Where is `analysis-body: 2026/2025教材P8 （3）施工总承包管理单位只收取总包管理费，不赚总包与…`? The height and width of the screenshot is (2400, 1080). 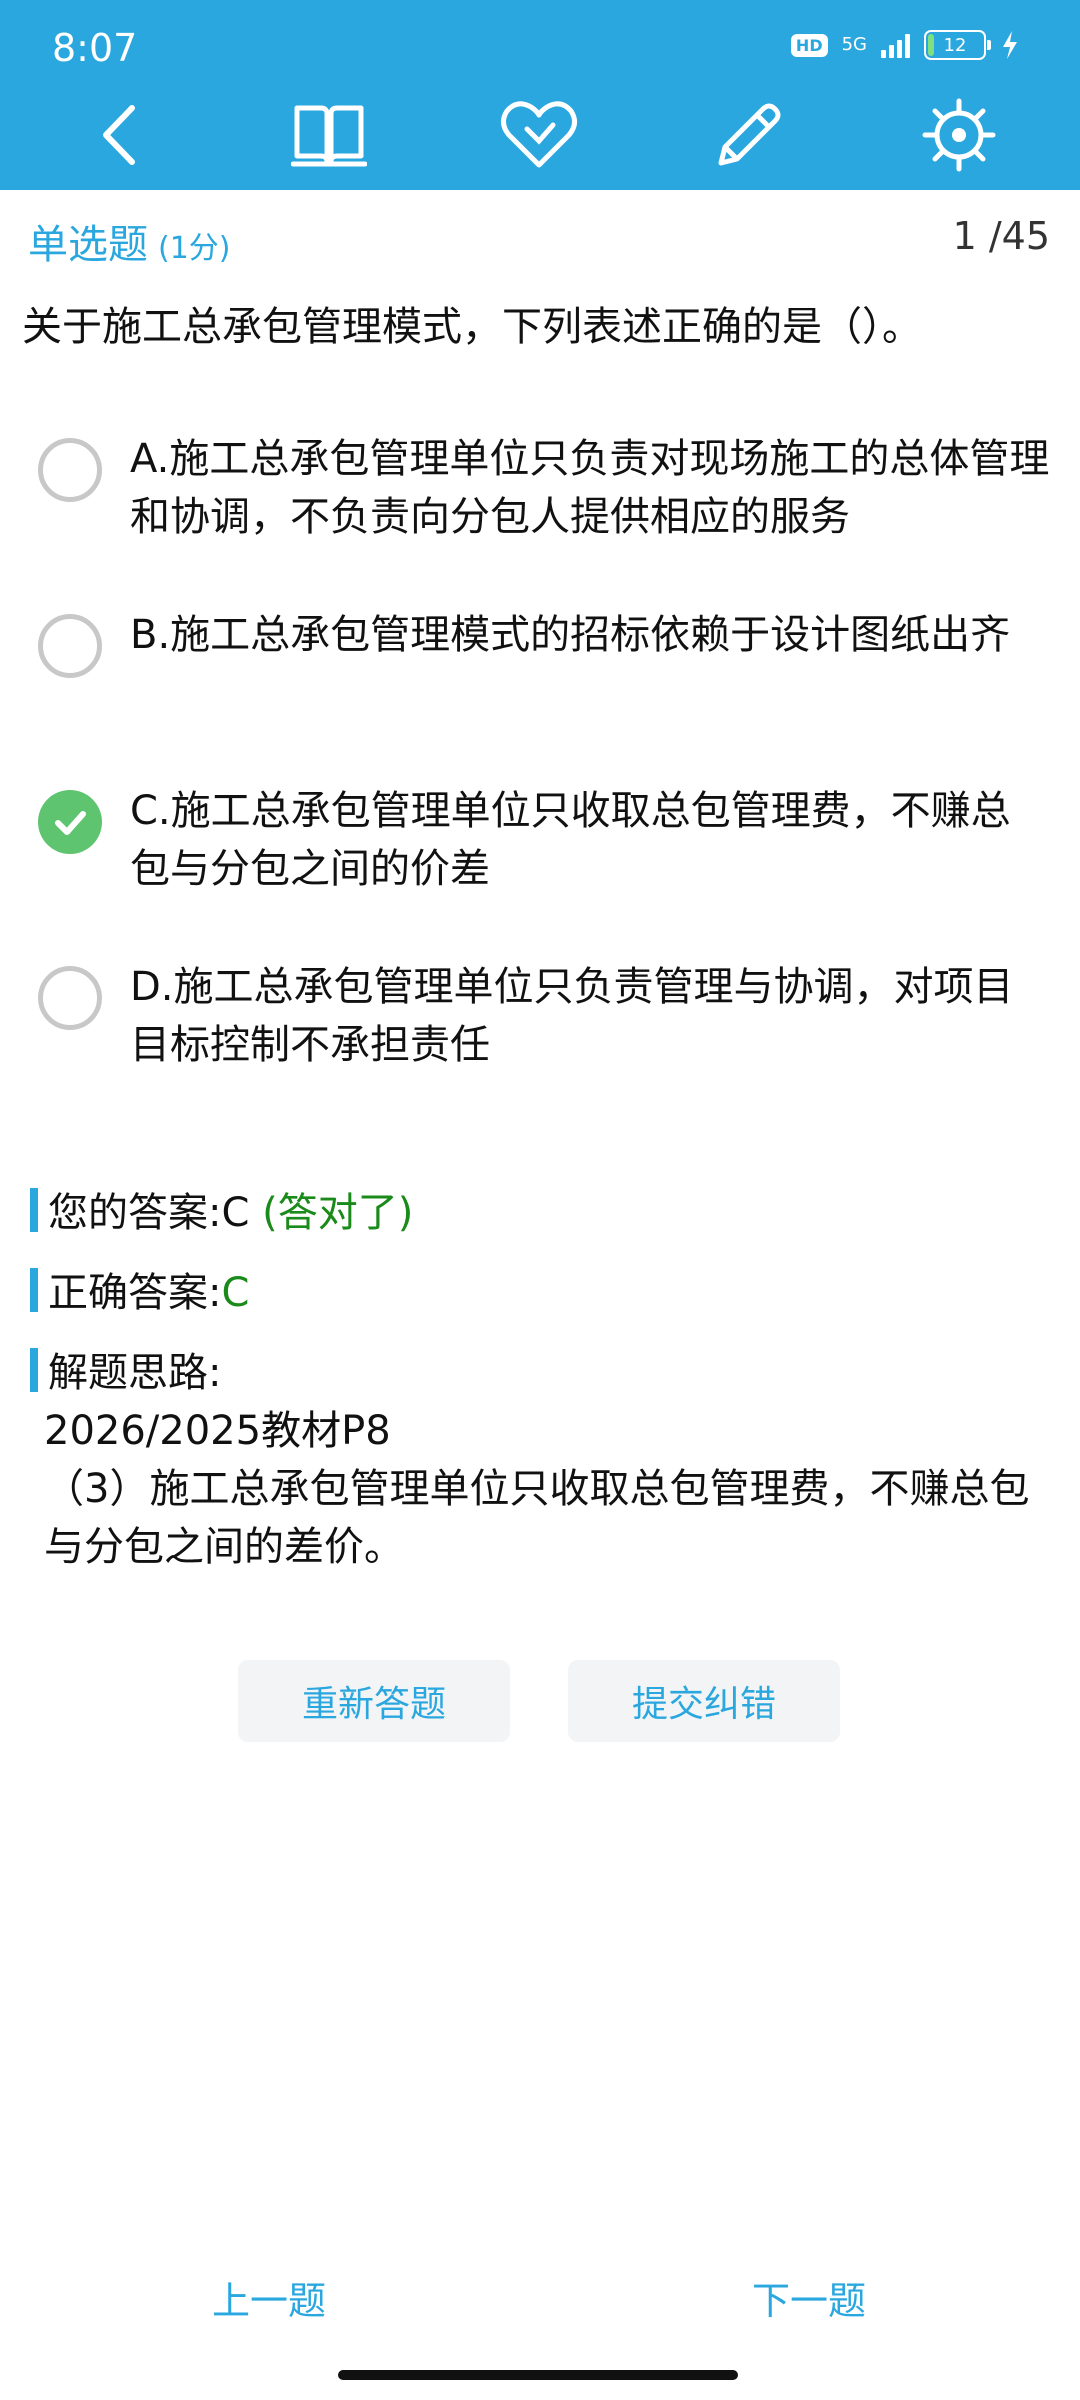
analysis-body: 2026/2025教材P8 （3）施工总承包管理单位只收取总包管理费，不赚总包与… is located at coordinates (549, 1489).